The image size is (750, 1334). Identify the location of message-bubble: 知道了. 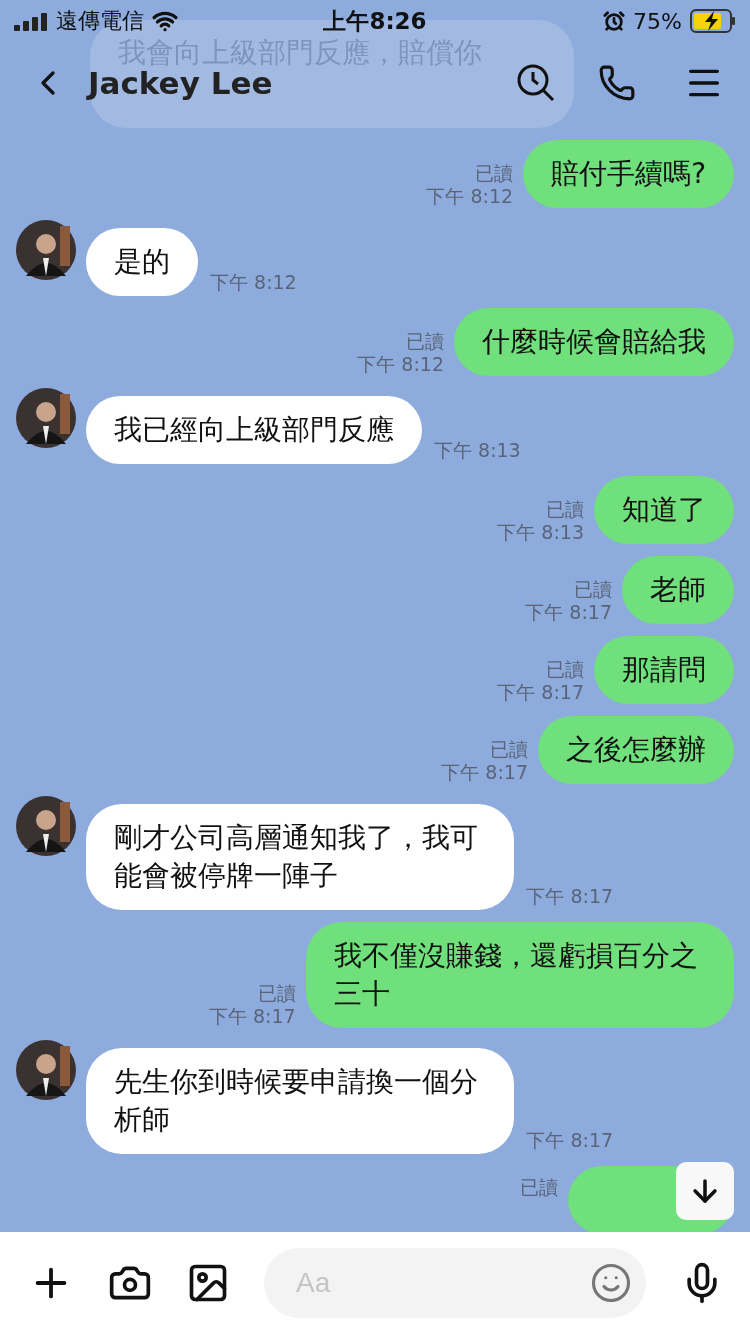
(664, 510).